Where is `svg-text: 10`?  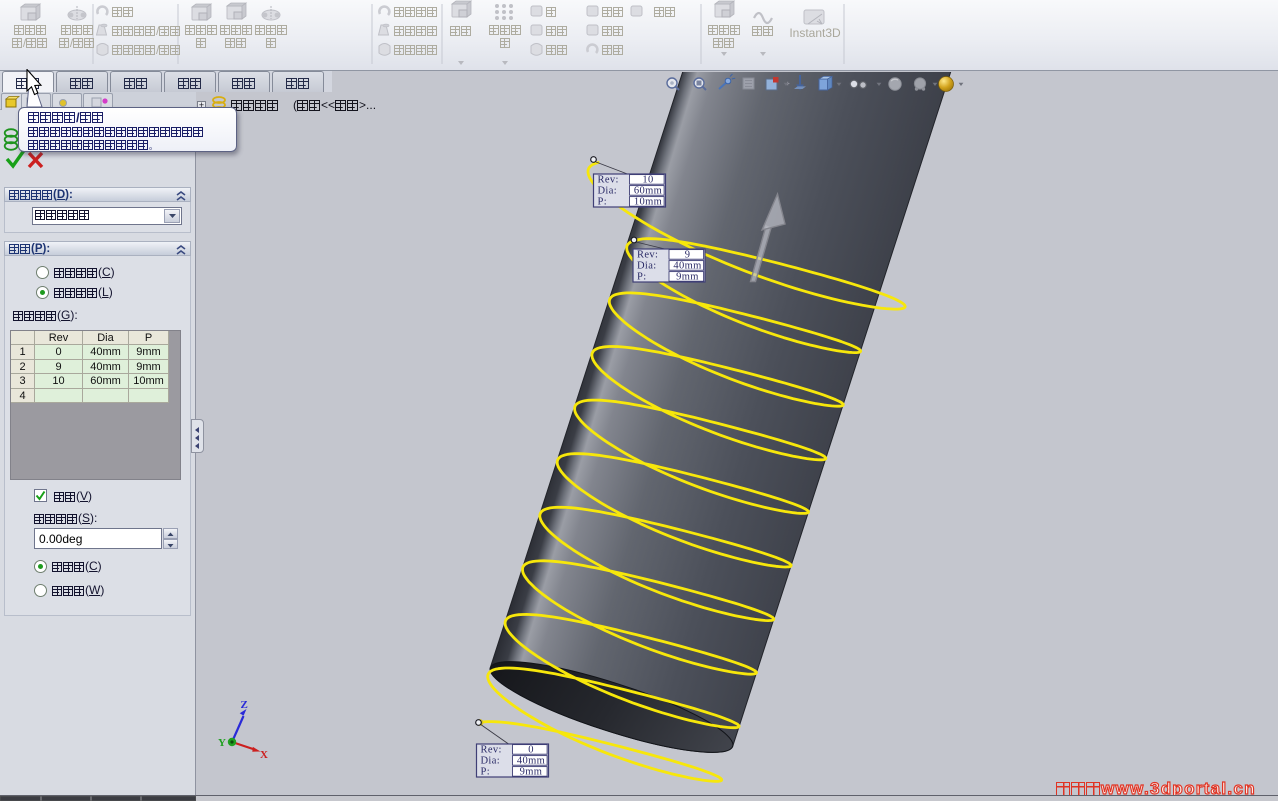
svg-text: 10 is located at coordinates (647, 180).